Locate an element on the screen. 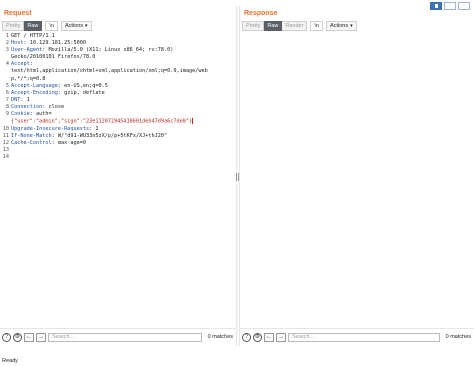 Image resolution: width=474 pixels, height=366 pixels. line-number: 3 is located at coordinates (7, 50).